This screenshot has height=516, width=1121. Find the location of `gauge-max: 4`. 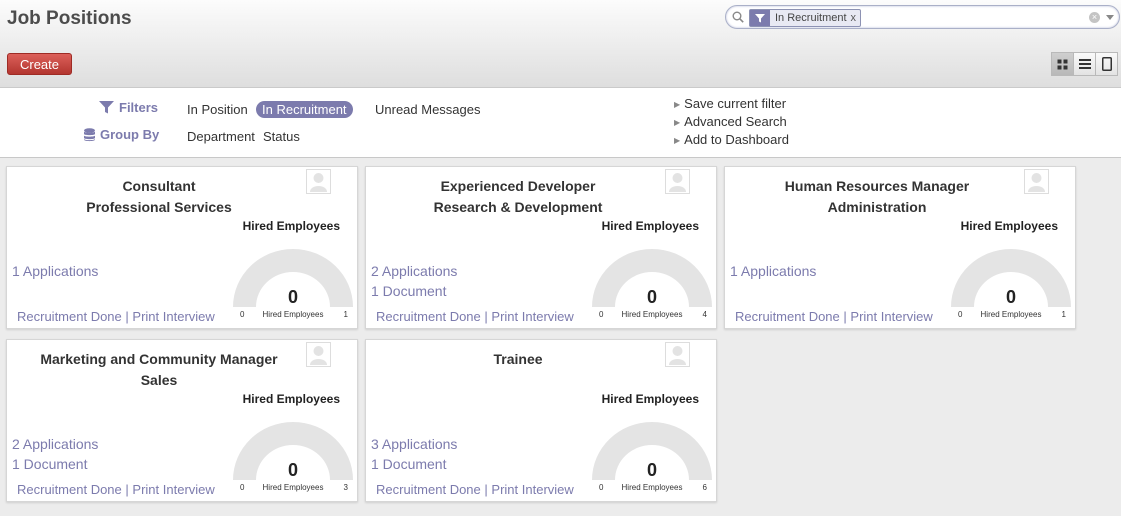

gauge-max: 4 is located at coordinates (704, 314).